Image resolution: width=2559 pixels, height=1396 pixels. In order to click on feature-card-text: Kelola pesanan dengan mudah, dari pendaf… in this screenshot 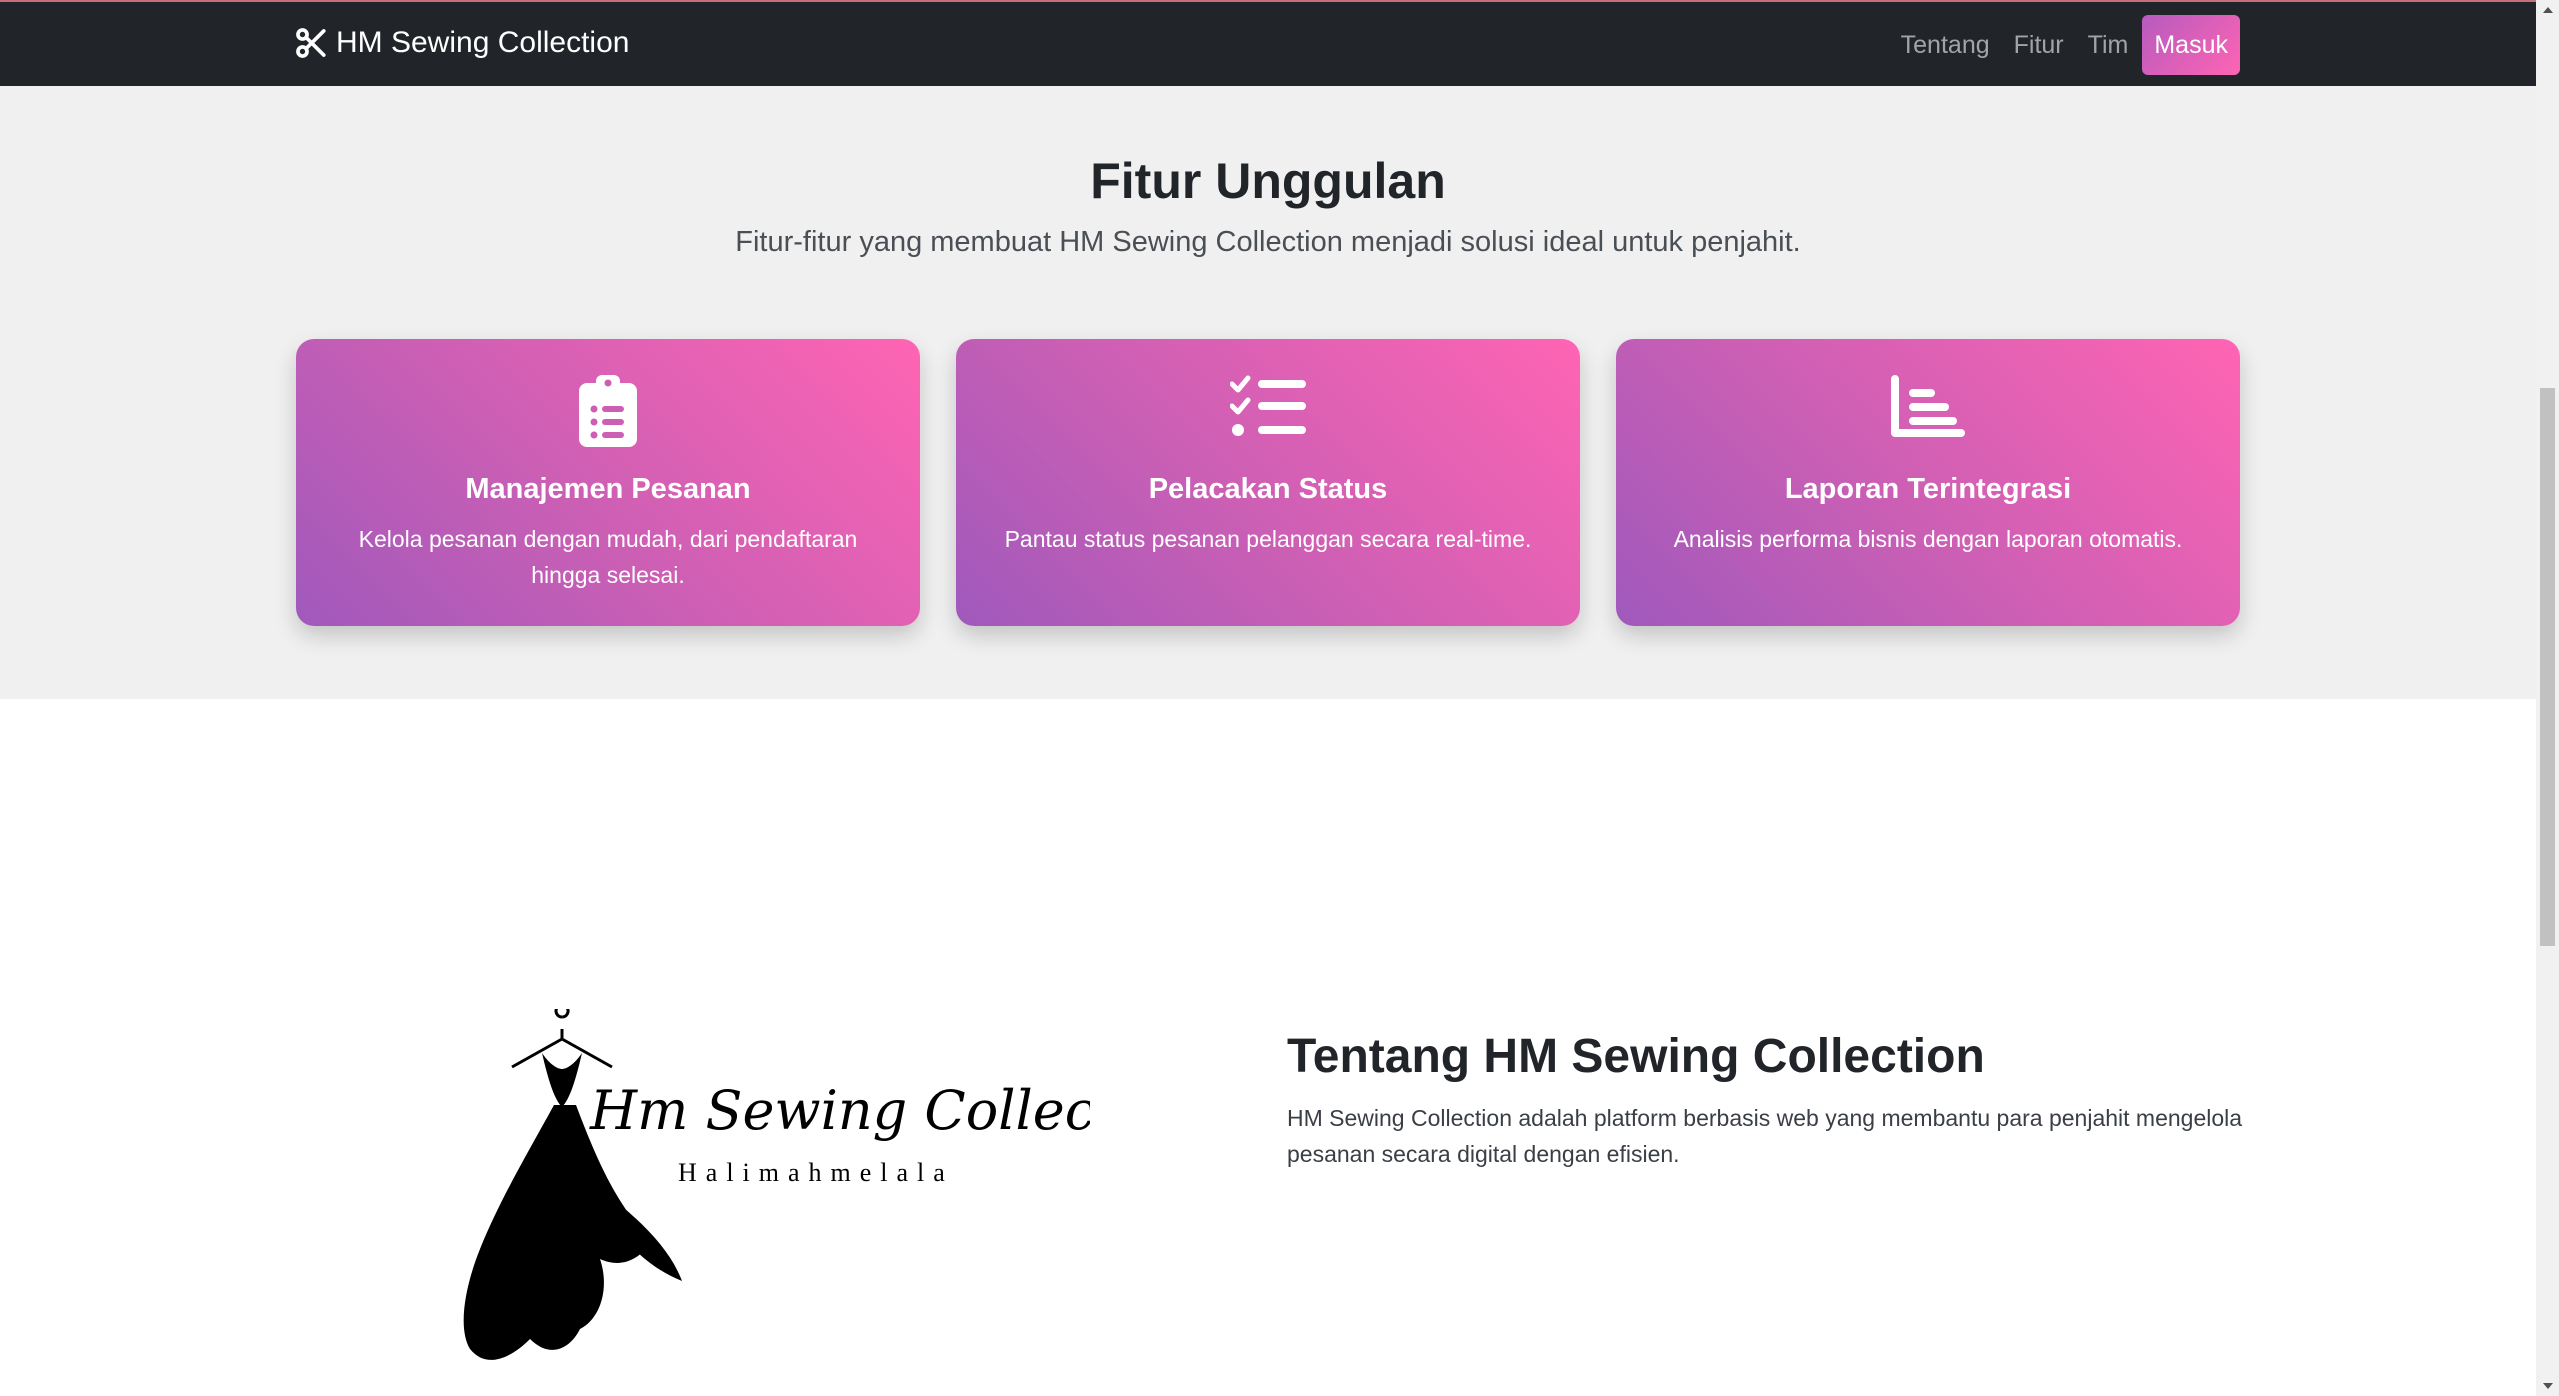, I will do `click(608, 557)`.